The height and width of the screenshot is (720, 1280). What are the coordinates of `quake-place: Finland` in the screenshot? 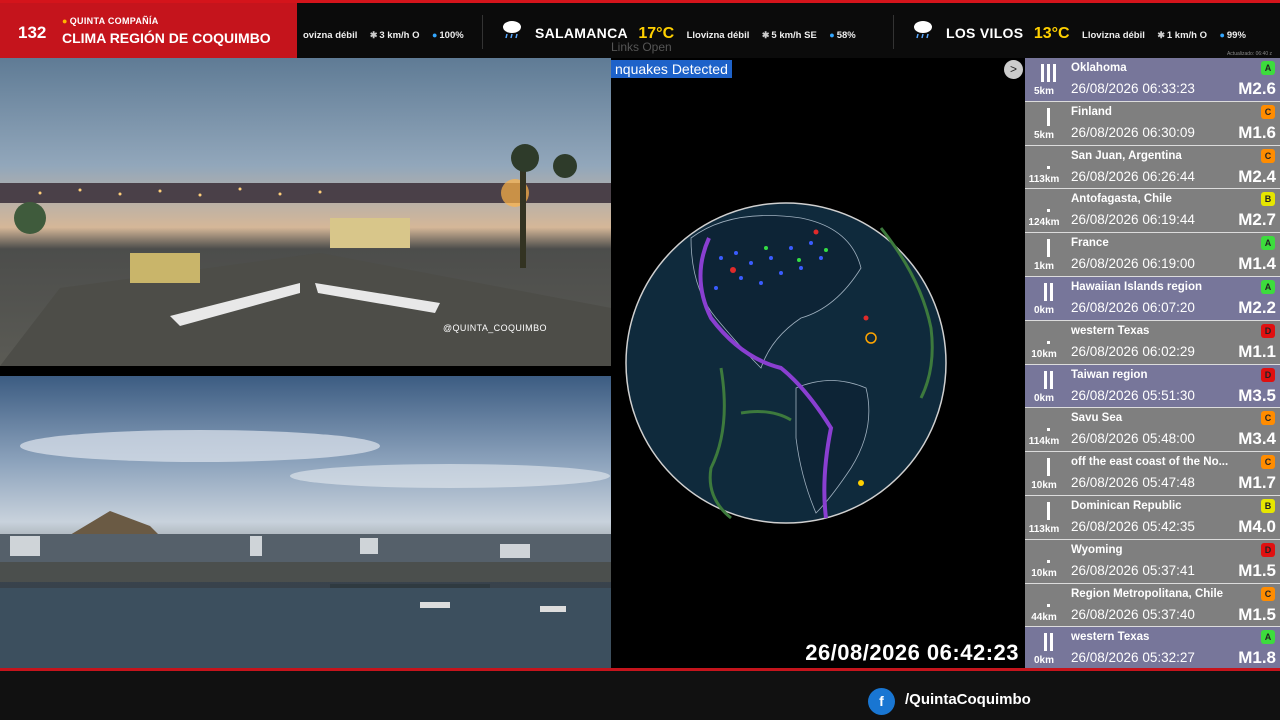 It's located at (1091, 111).